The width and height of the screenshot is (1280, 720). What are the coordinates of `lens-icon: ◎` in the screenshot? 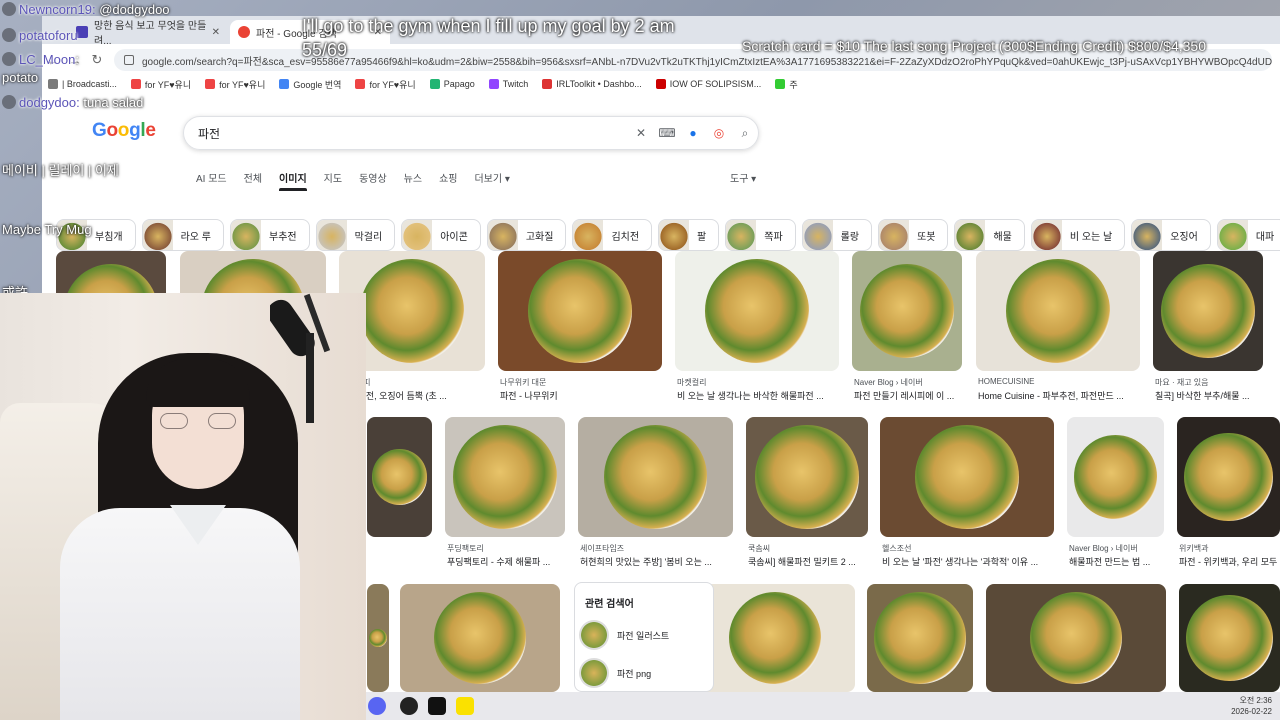 It's located at (719, 133).